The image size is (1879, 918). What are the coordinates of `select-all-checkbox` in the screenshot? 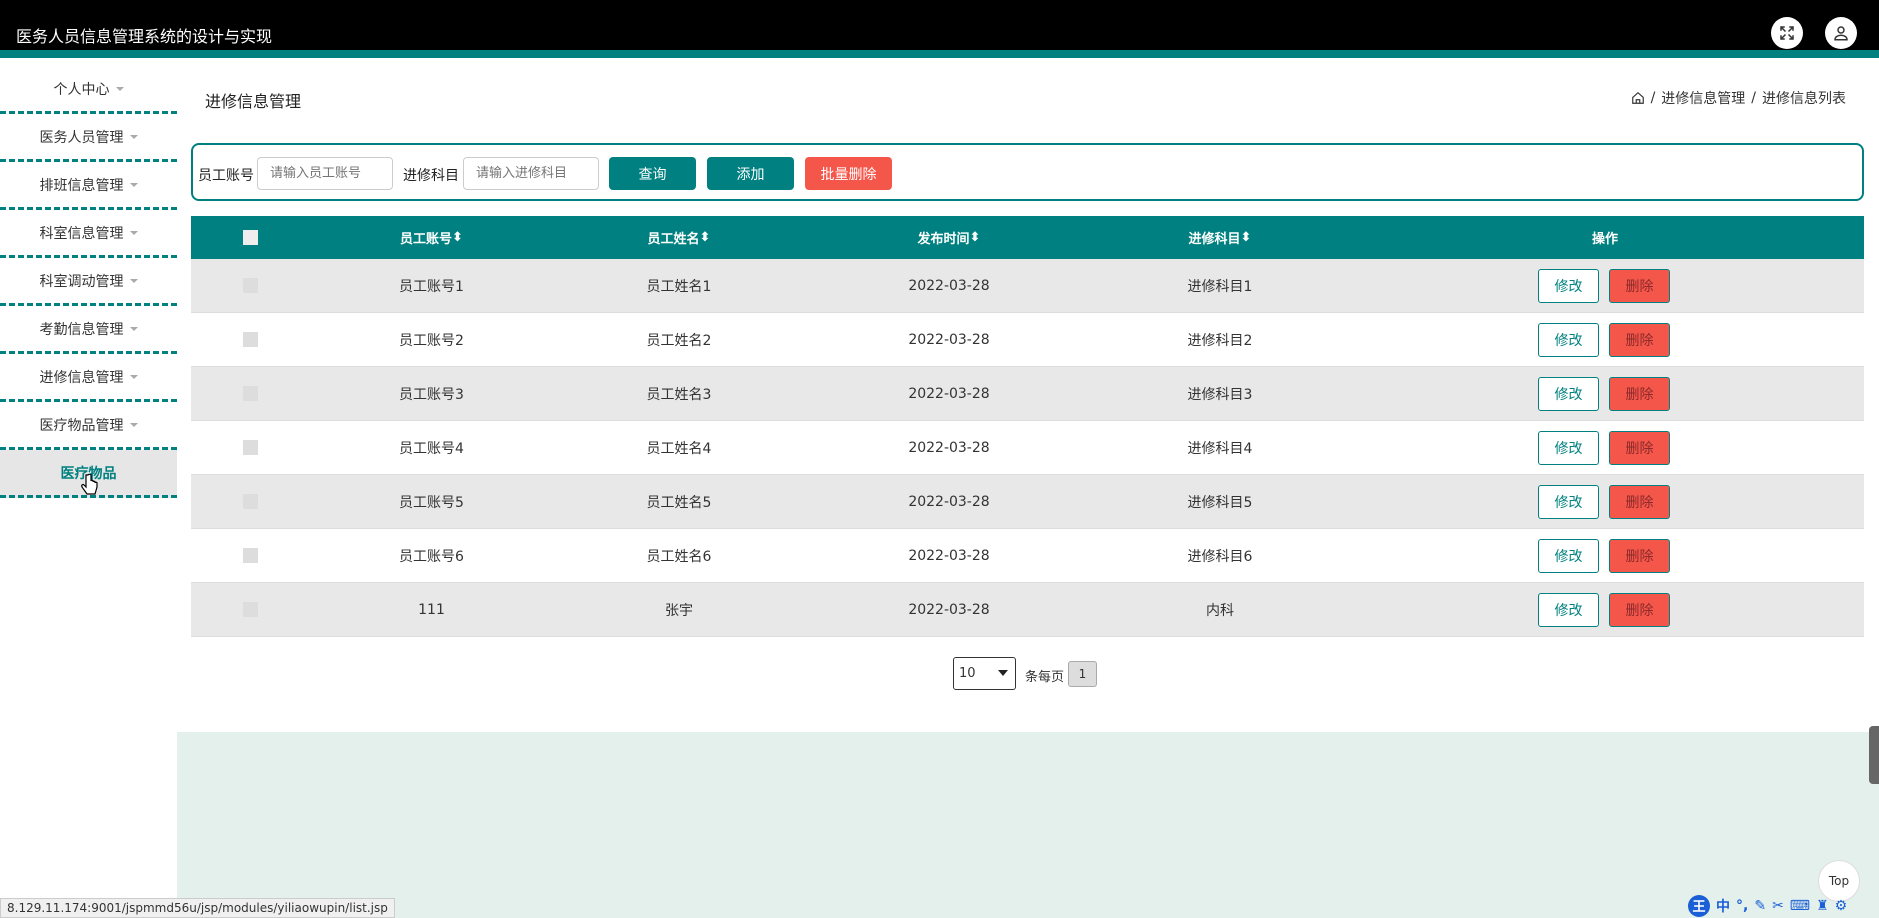 It's located at (250, 237).